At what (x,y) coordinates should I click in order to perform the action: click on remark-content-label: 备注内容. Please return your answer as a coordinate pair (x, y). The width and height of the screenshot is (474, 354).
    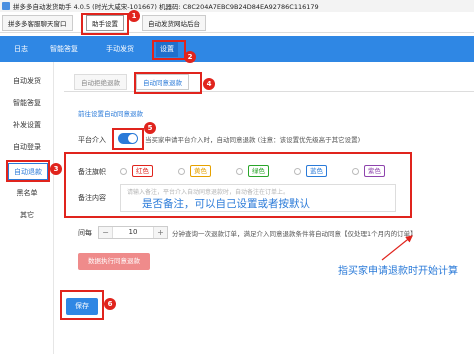
    Looking at the image, I should click on (92, 198).